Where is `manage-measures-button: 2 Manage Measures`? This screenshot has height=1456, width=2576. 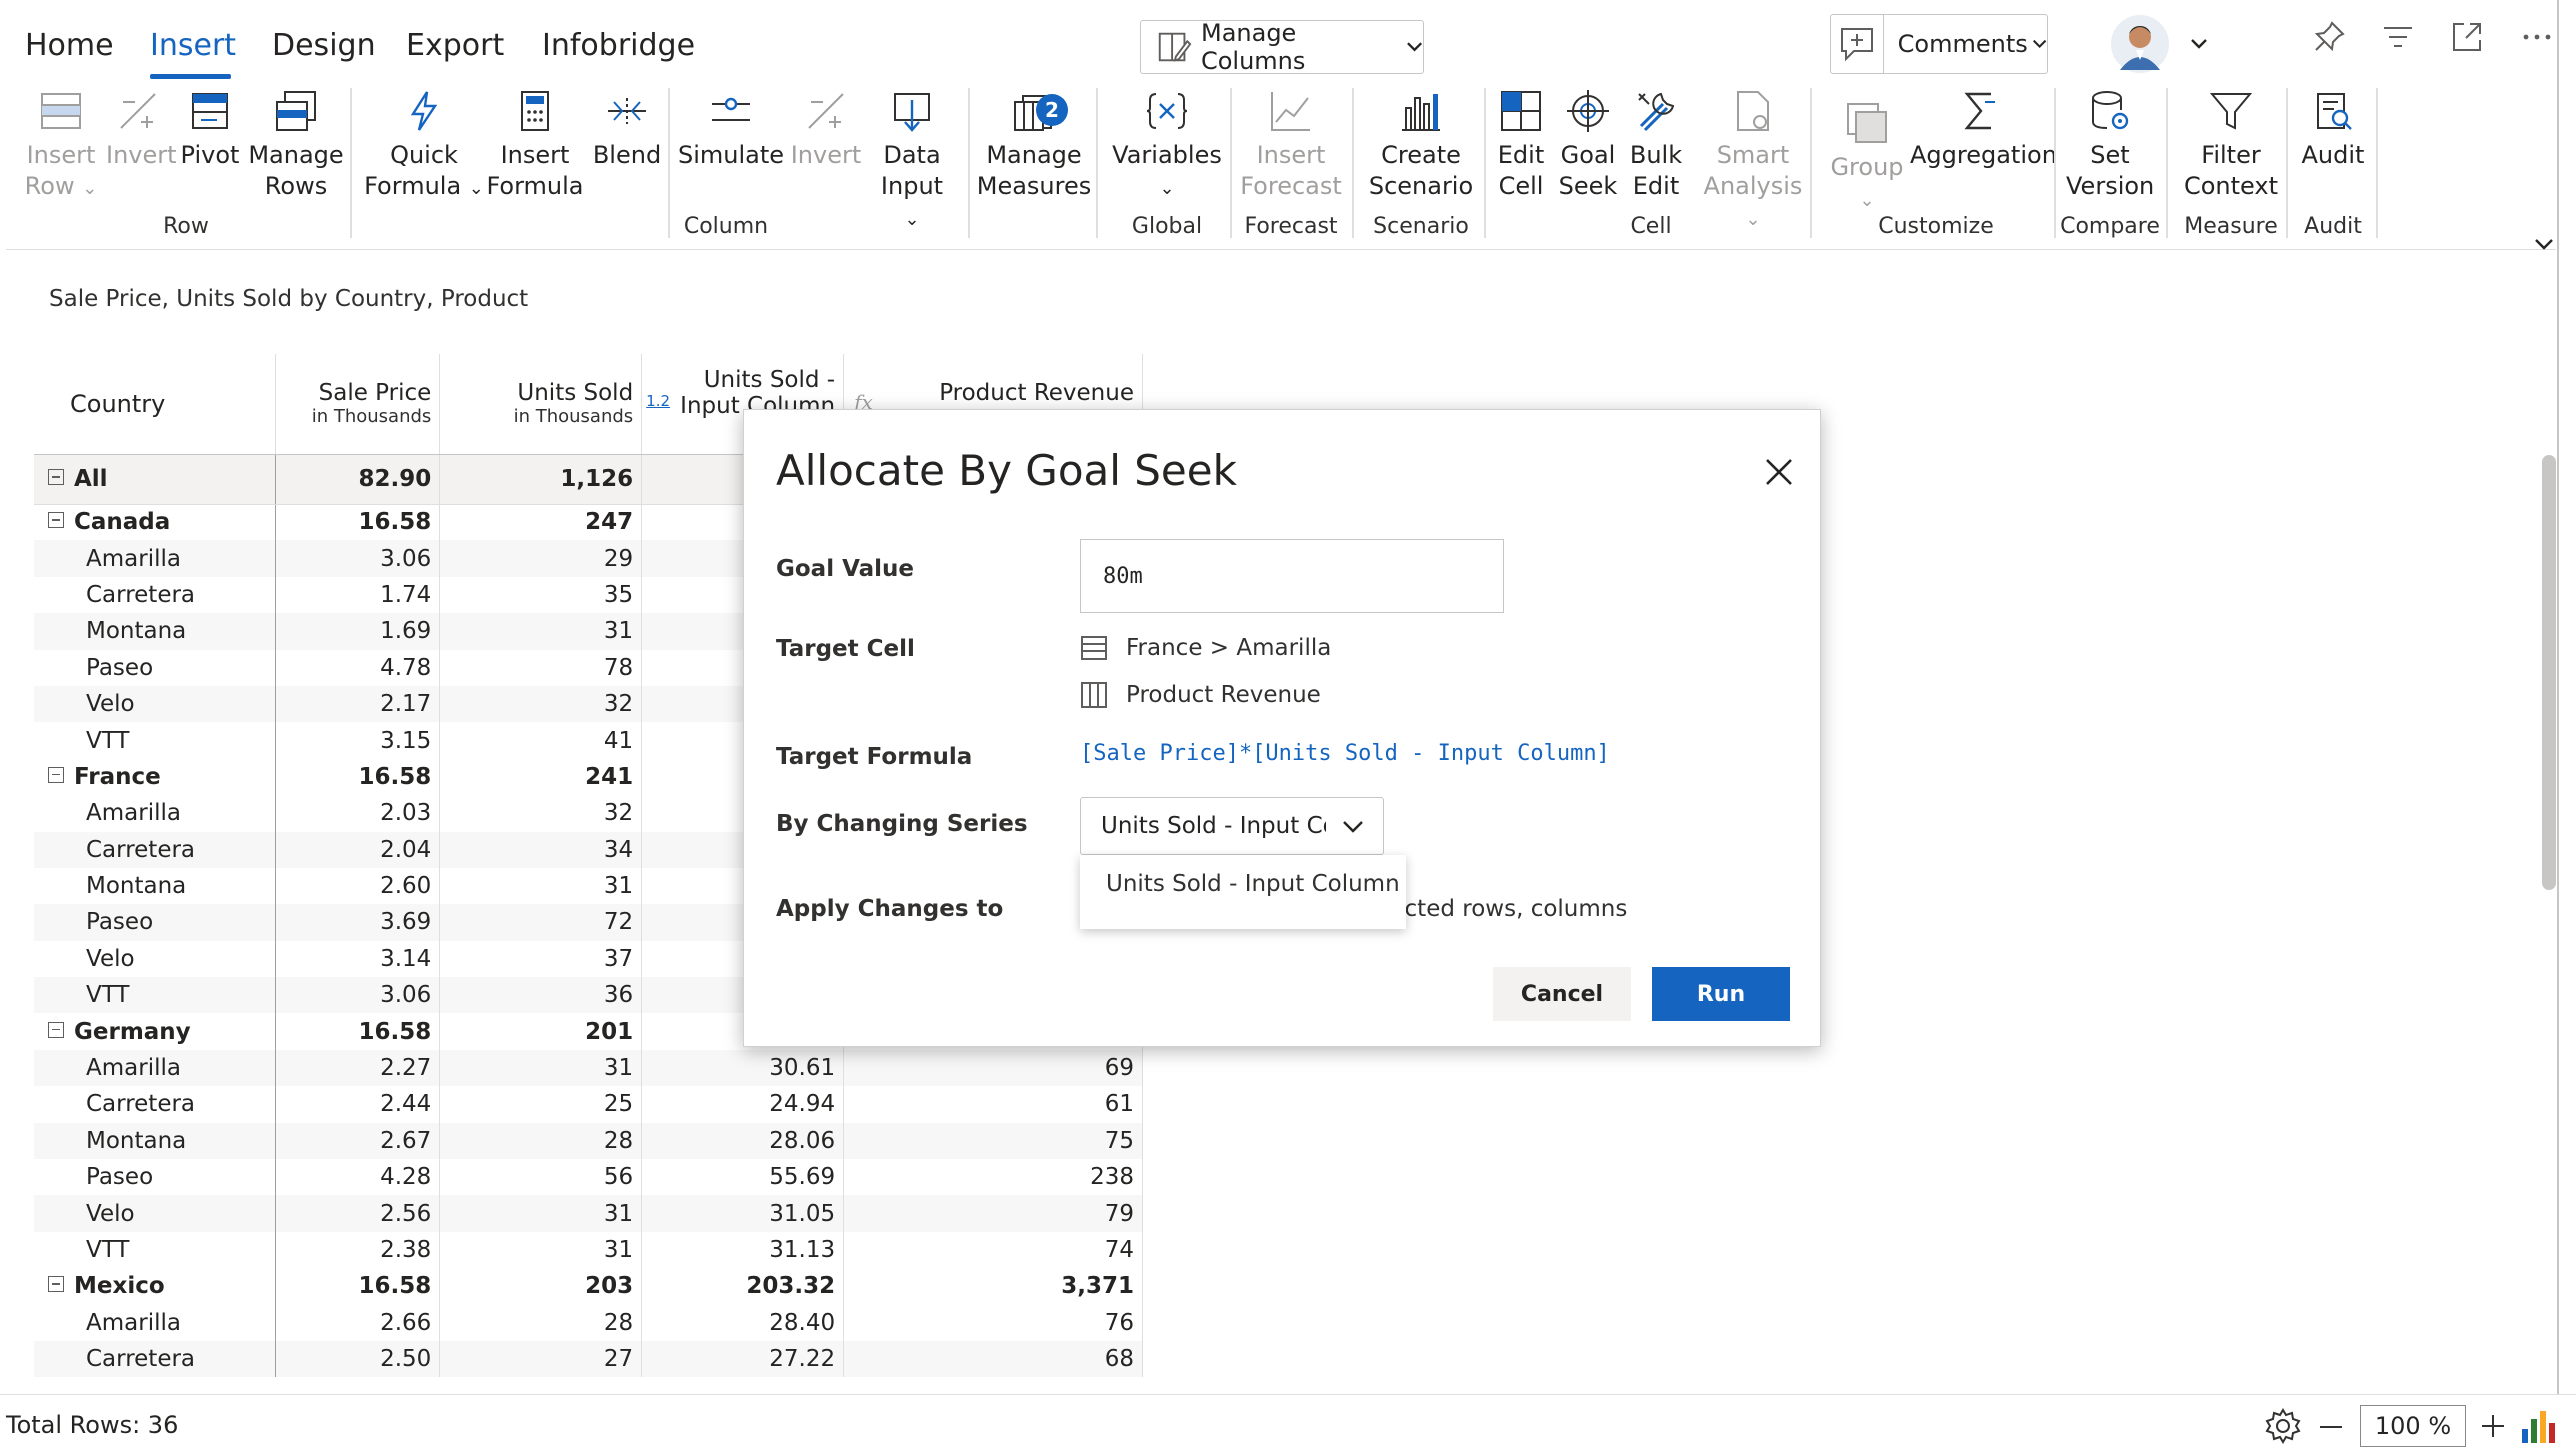
manage-measures-button: 2 Manage Measures is located at coordinates (1034, 145).